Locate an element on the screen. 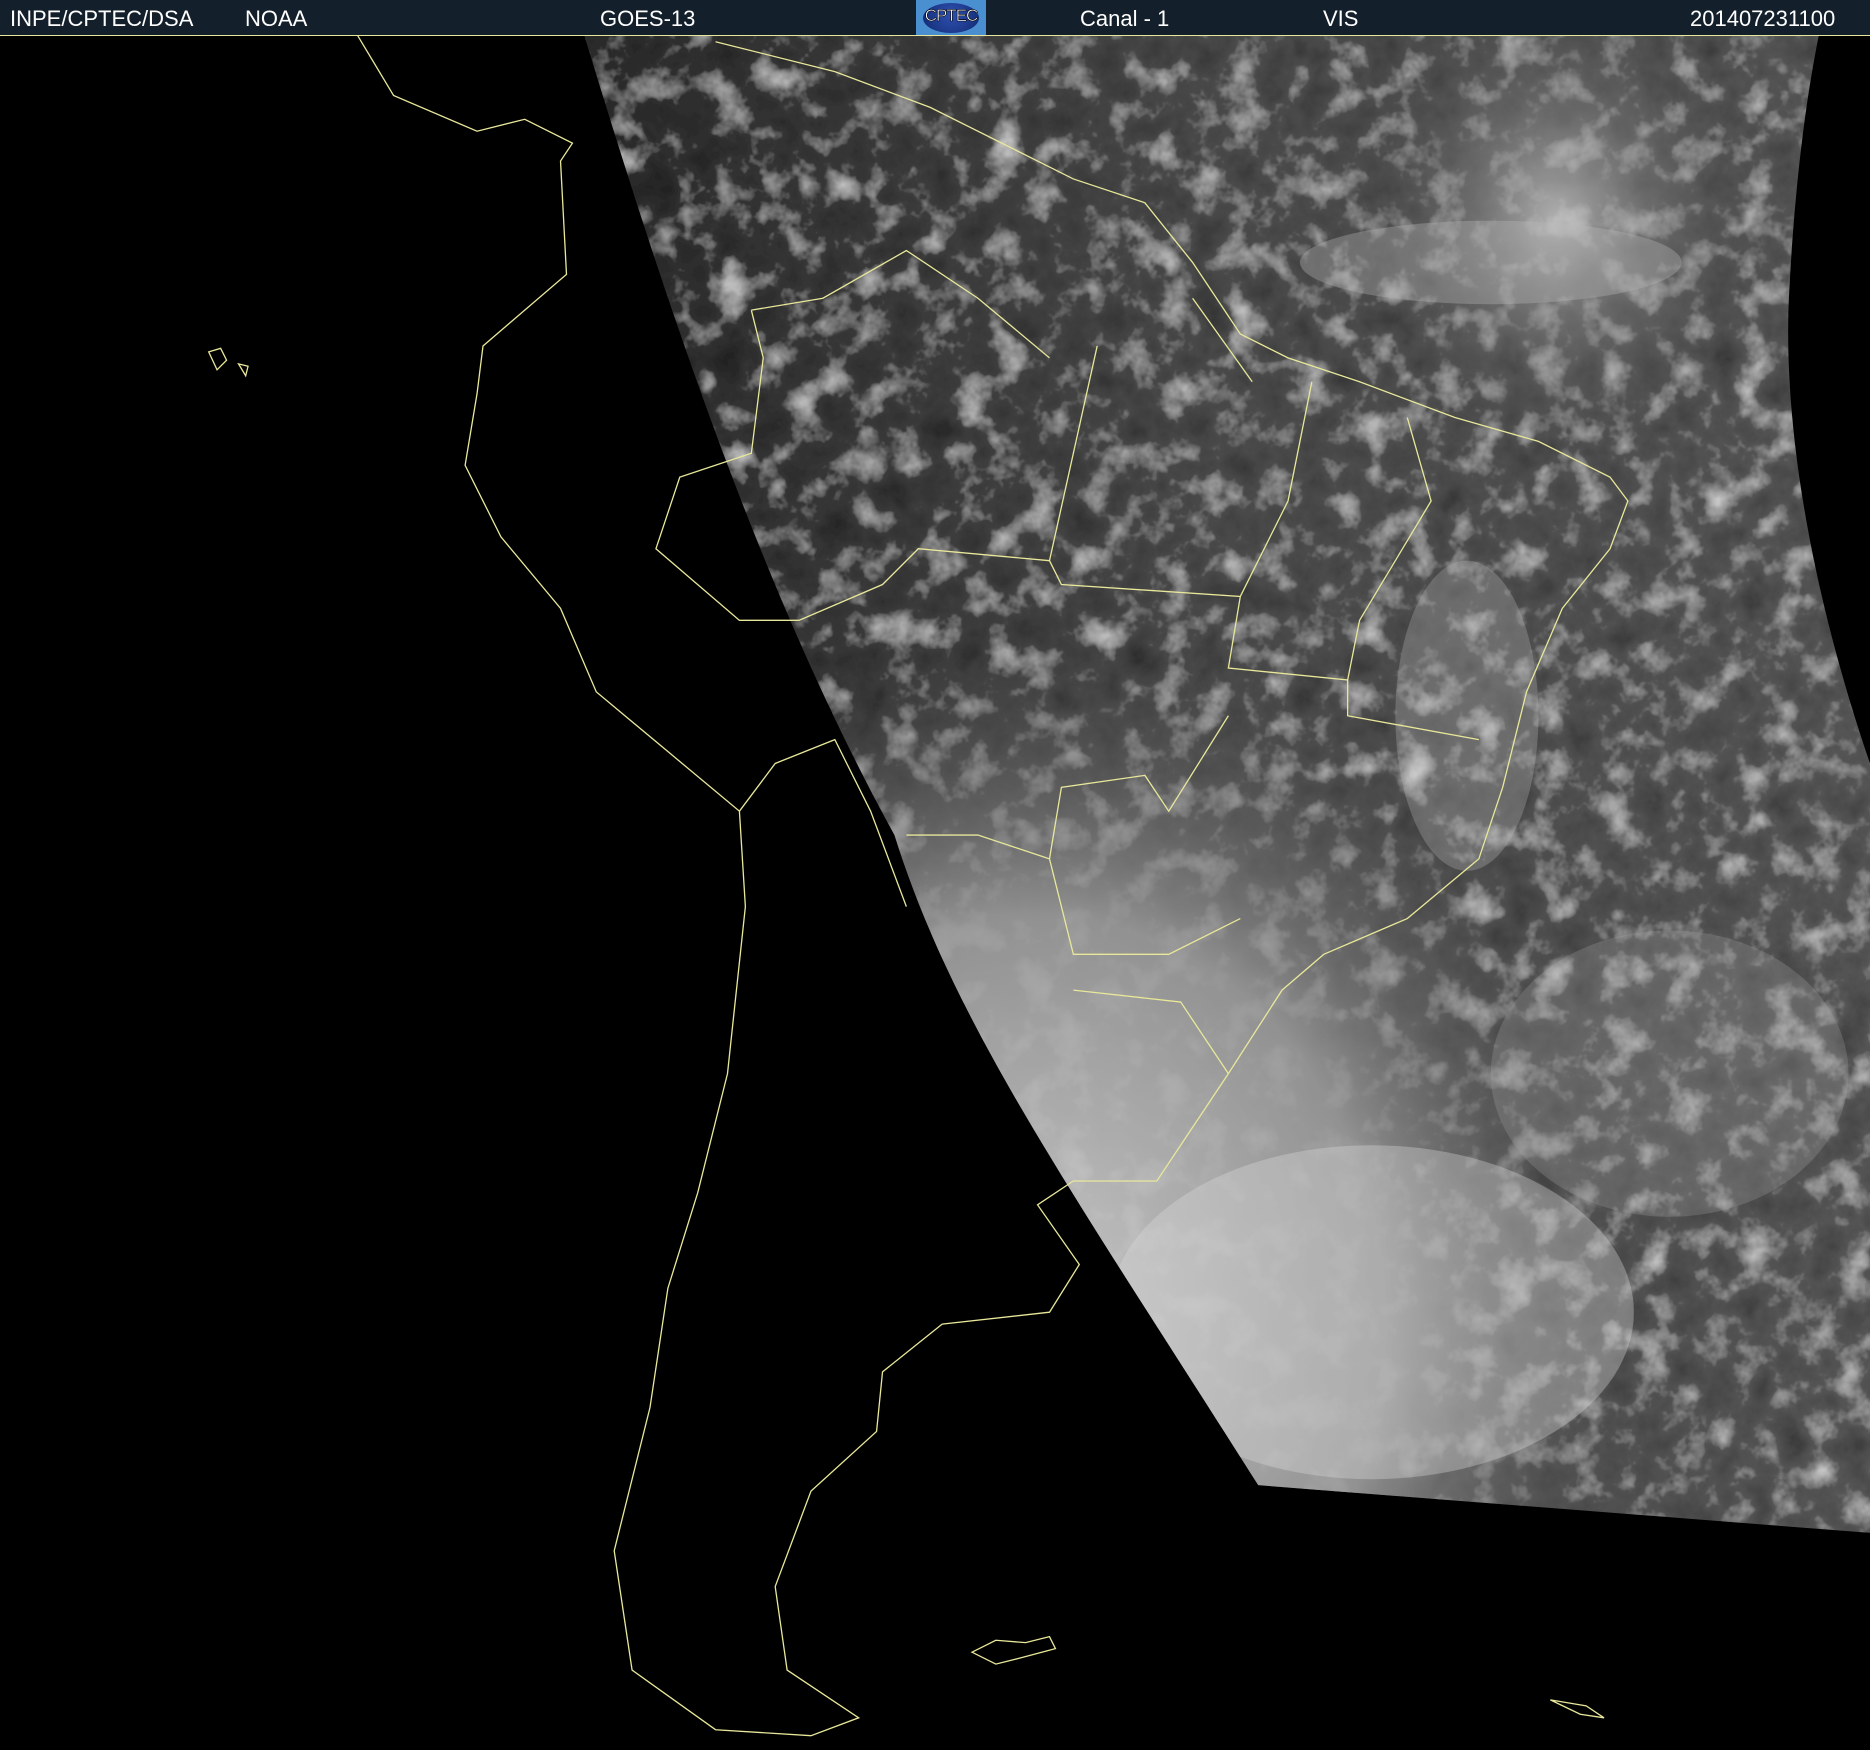 The height and width of the screenshot is (1750, 1870). falkland-islands is located at coordinates (1013, 1650).